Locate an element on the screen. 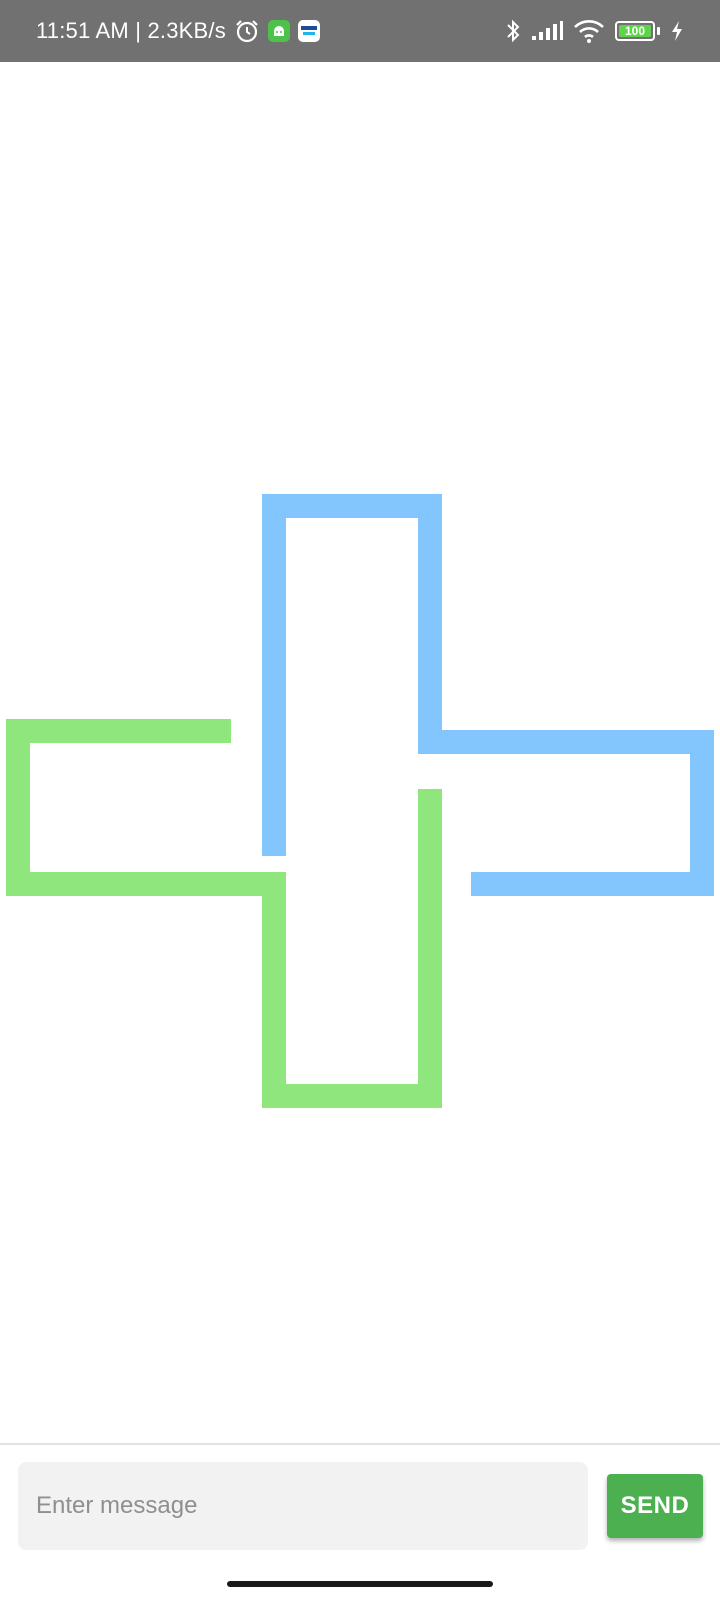  wifi-icon is located at coordinates (589, 31).